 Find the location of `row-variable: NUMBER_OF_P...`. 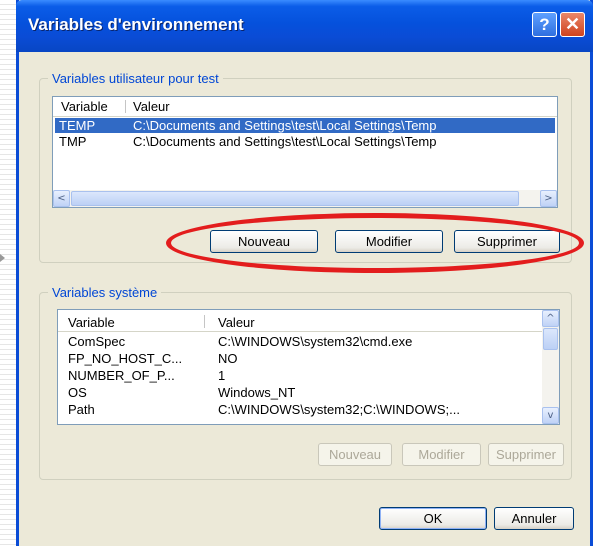

row-variable: NUMBER_OF_P... is located at coordinates (121, 375).